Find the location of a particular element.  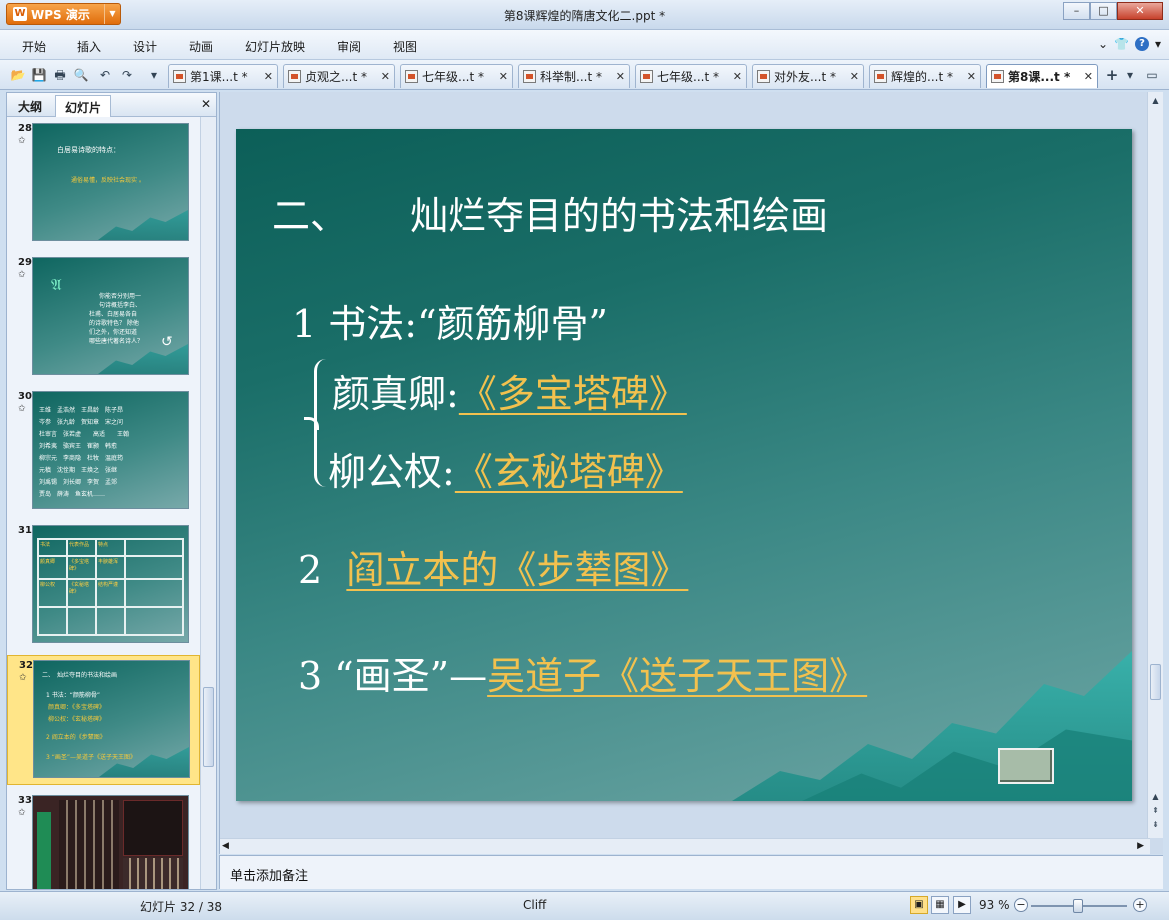

thumb-text: 通俗易懂，反映社会现实 。 is located at coordinates (108, 180).